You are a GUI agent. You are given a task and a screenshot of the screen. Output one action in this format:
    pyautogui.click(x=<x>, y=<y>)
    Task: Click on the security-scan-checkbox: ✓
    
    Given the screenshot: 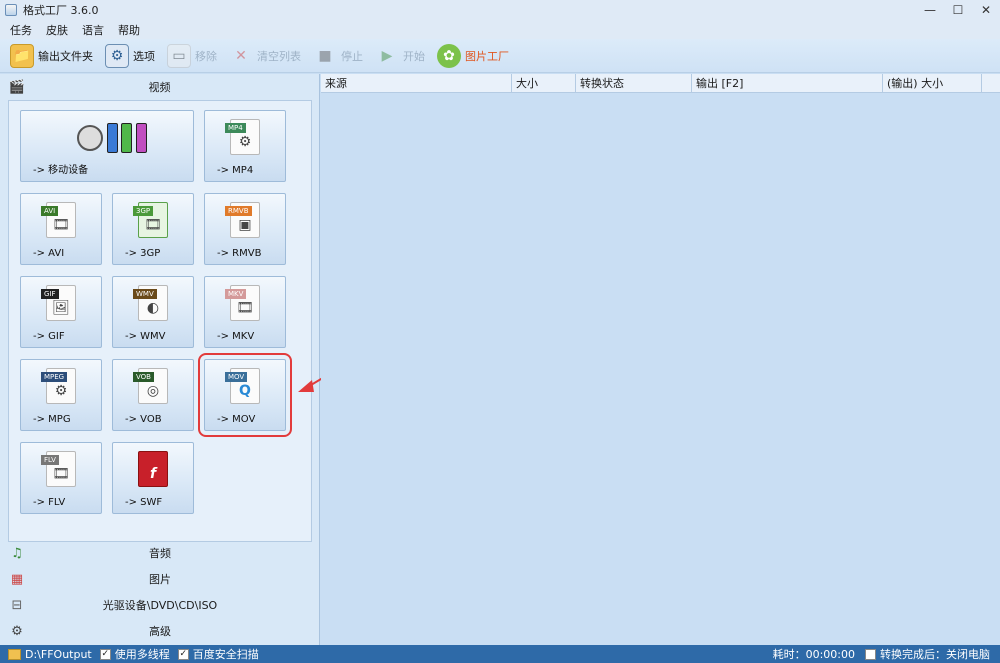 What is the action you would take?
    pyautogui.click(x=183, y=654)
    